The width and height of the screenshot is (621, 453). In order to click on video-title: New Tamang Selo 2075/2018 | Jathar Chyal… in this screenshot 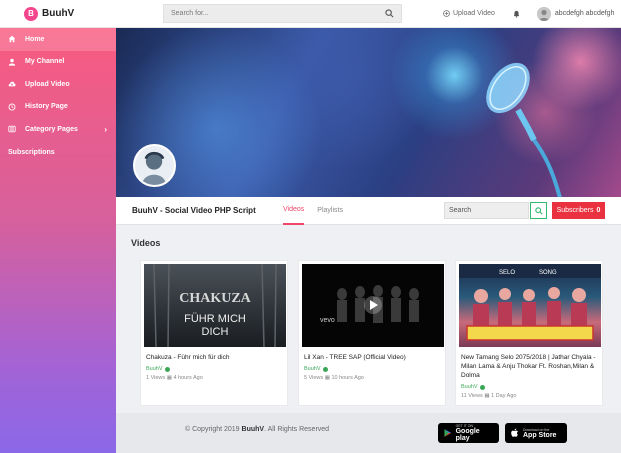, I will do `click(529, 366)`.